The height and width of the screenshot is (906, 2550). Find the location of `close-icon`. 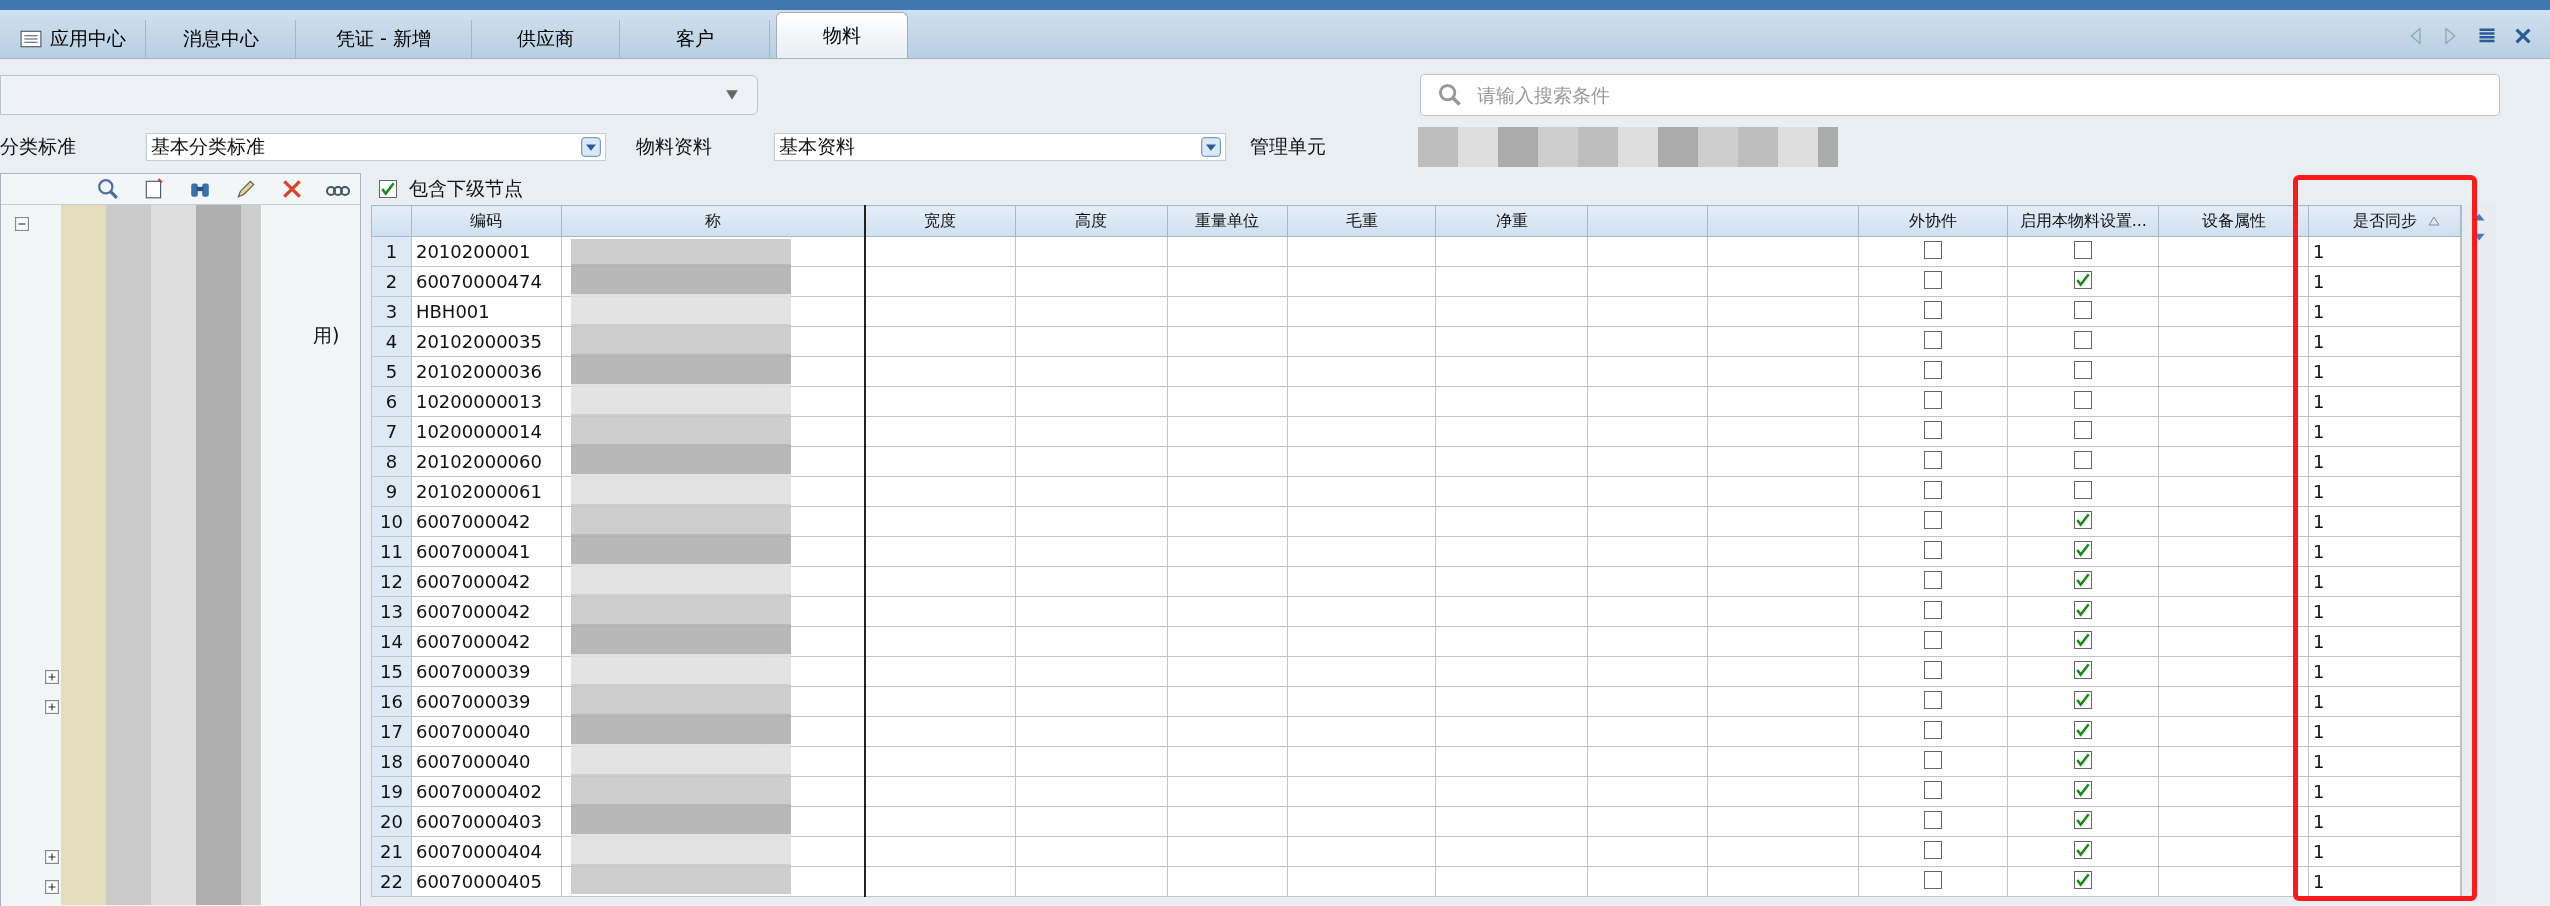

close-icon is located at coordinates (2523, 36).